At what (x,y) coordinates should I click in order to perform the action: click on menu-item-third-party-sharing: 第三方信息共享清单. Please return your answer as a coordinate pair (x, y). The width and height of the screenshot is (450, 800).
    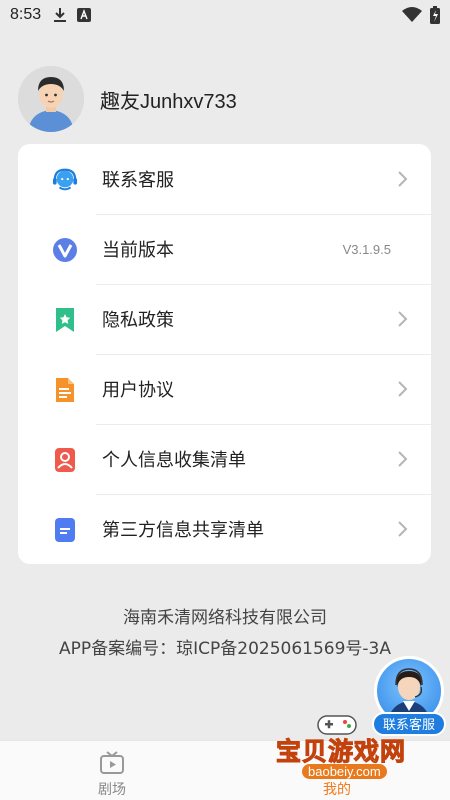
    Looking at the image, I should click on (224, 529).